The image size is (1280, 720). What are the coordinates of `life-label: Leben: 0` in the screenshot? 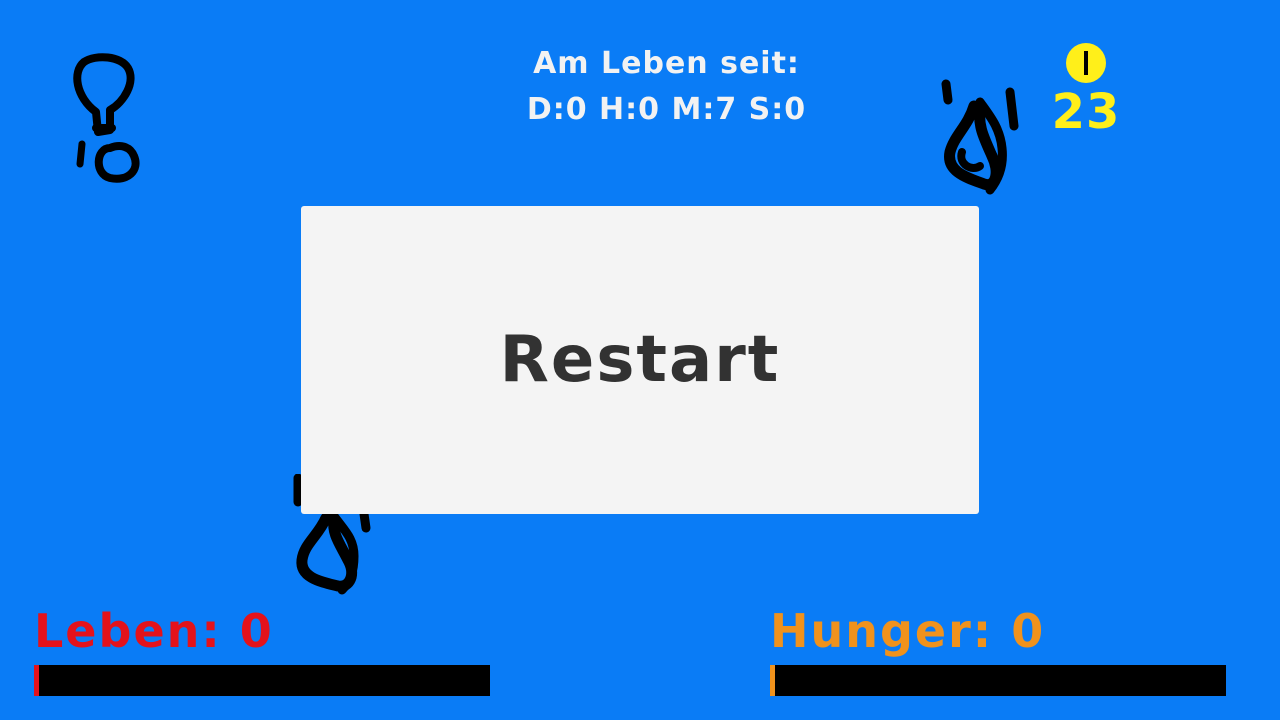 It's located at (154, 631).